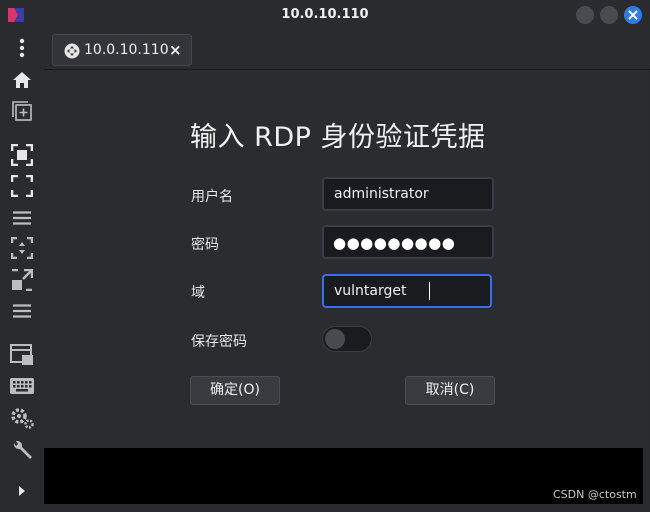  I want to click on keyboard-icon, so click(22, 386).